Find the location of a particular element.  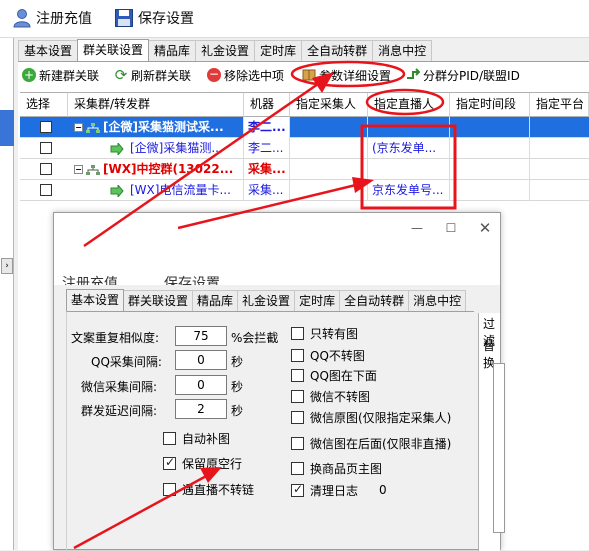

minimize-icon: — is located at coordinates (417, 228).